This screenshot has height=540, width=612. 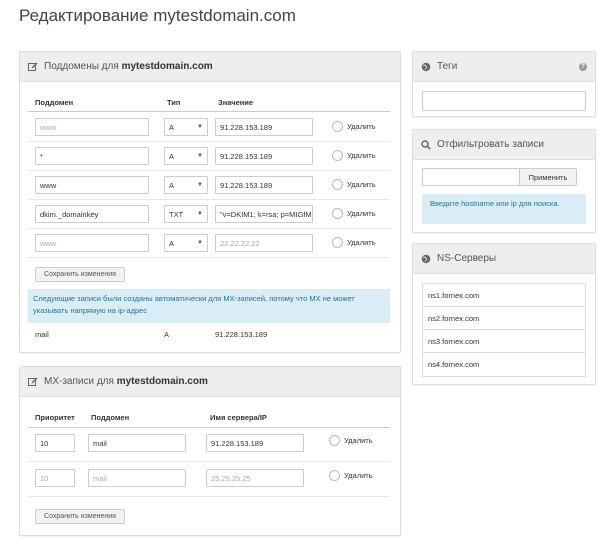 I want to click on tags-panel-title: Теги, so click(x=447, y=66).